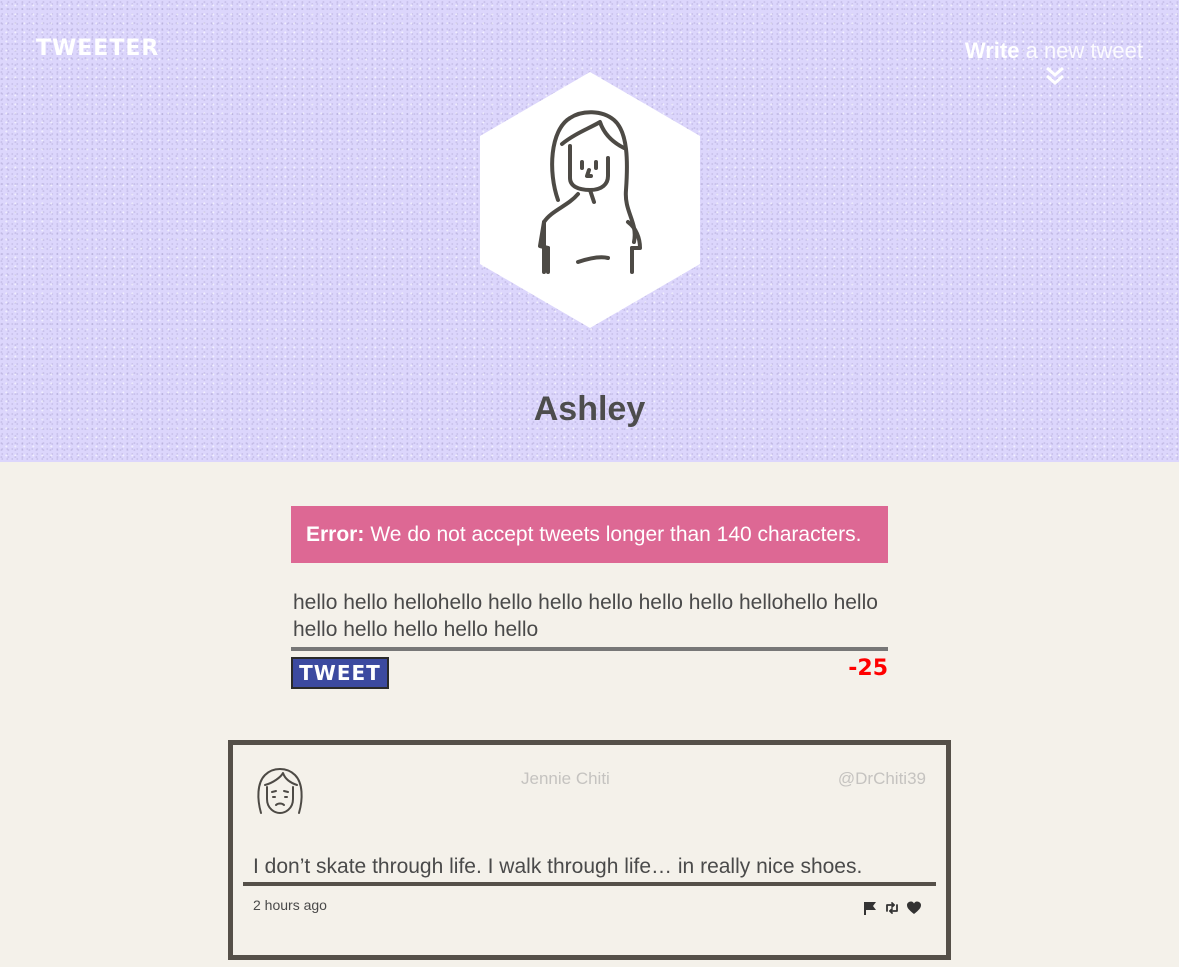 The image size is (1179, 967). What do you see at coordinates (870, 908) in the screenshot?
I see `flag-icon` at bounding box center [870, 908].